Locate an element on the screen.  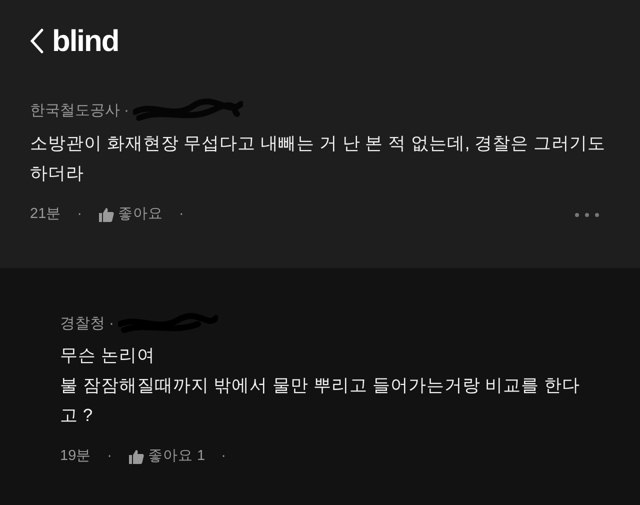
reply-text: 무슨 논리여 is located at coordinates (108, 355).